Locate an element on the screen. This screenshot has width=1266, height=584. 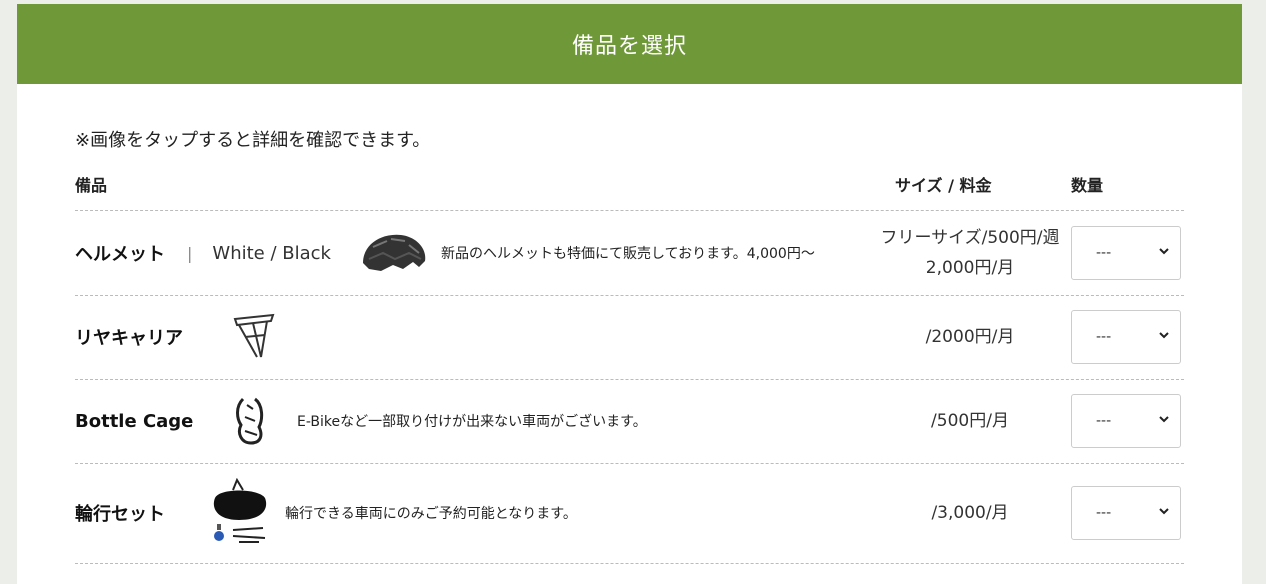
helmet-image is located at coordinates (394, 253).